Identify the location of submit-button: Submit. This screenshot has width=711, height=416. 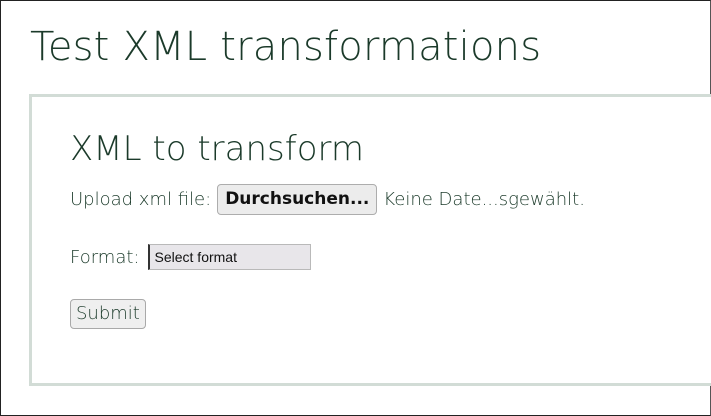
(108, 314).